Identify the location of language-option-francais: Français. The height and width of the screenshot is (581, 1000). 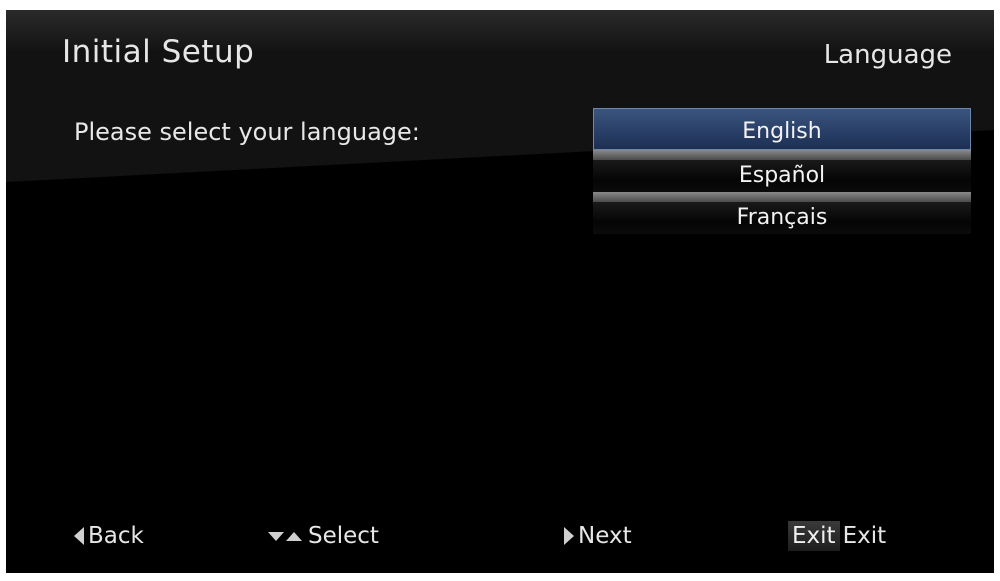
(782, 213).